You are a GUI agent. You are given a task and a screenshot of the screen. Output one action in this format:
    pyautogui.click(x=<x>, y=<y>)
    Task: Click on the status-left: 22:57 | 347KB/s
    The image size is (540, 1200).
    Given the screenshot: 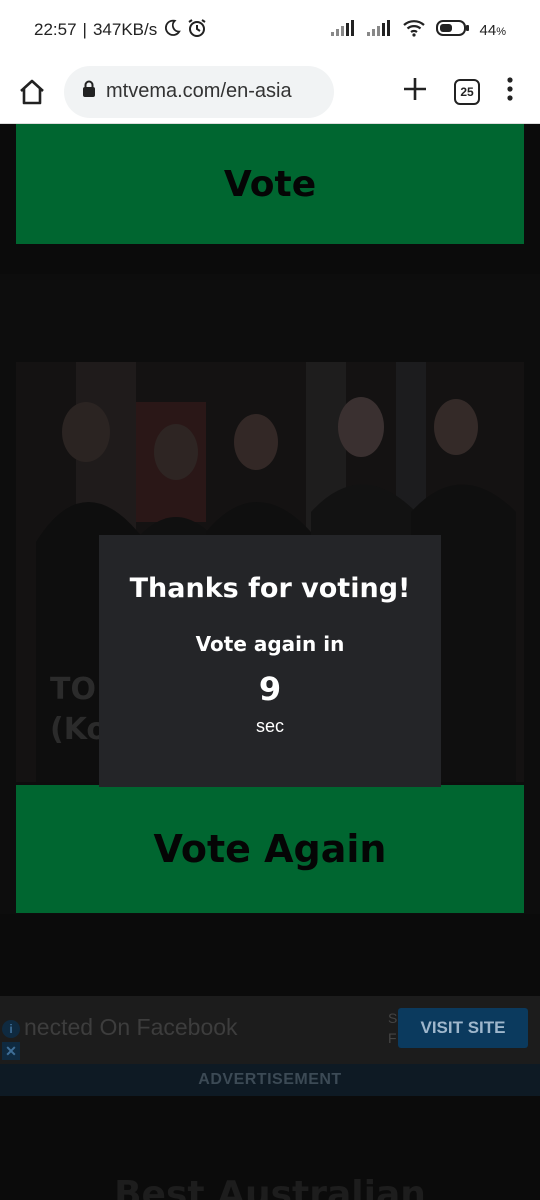 What is the action you would take?
    pyautogui.click(x=120, y=30)
    